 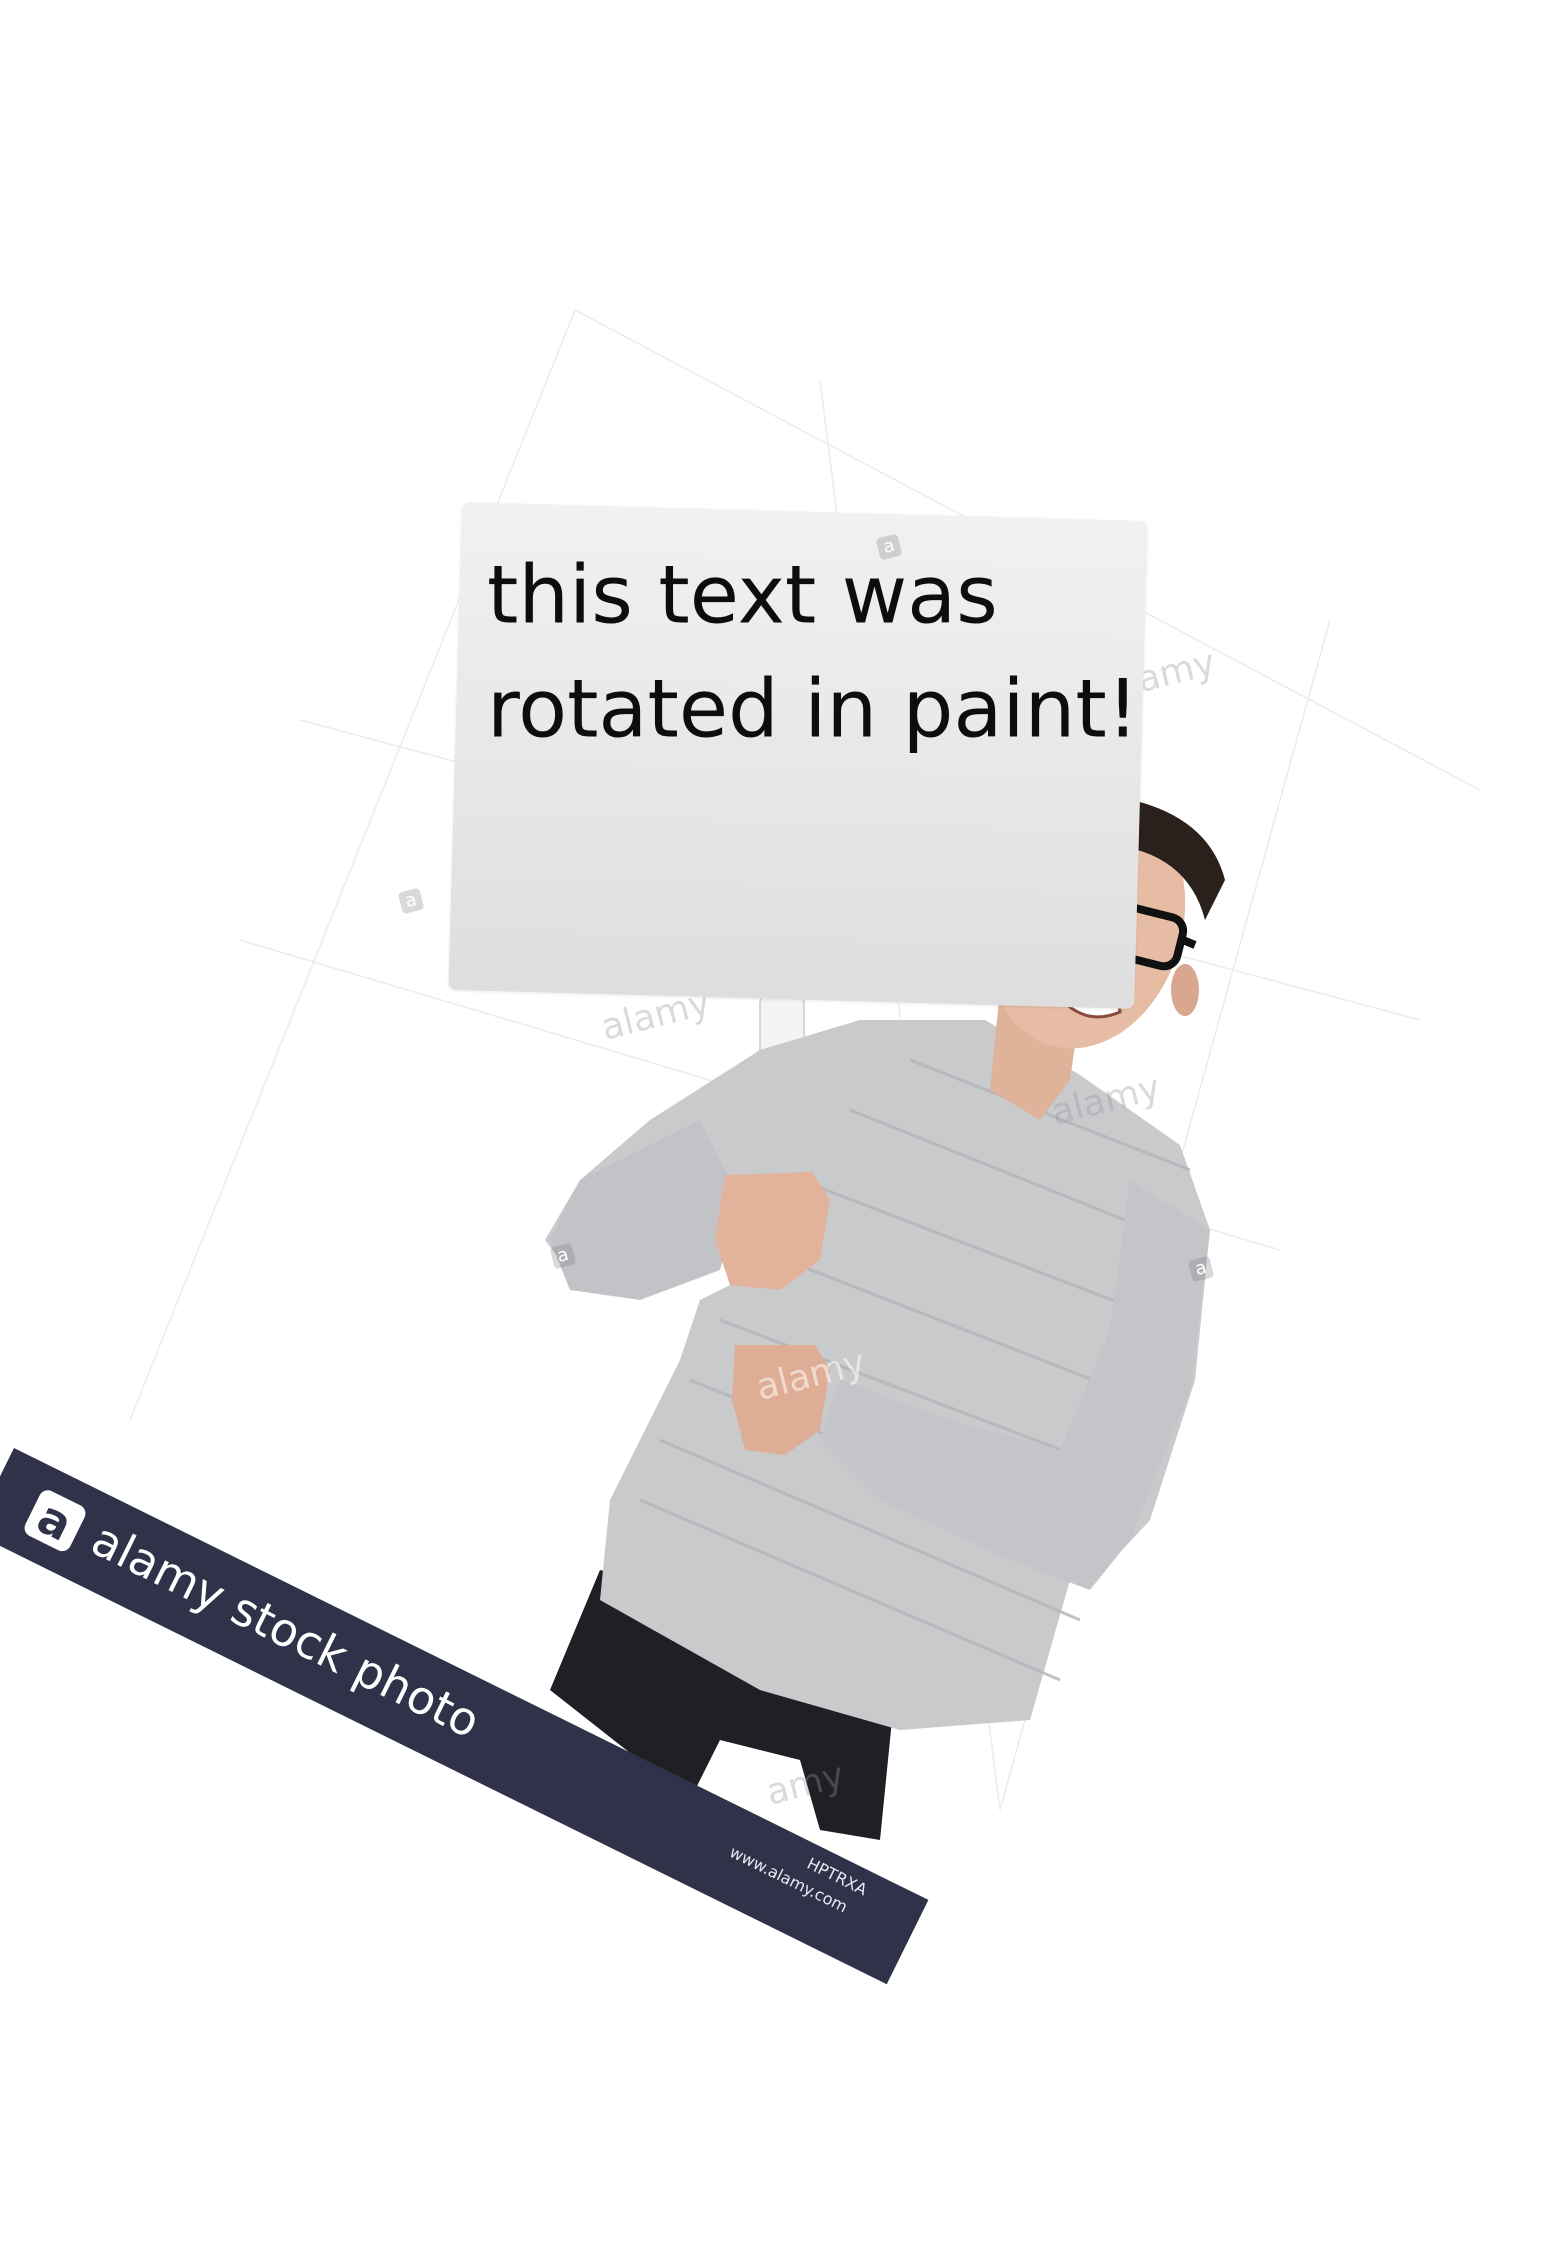 I want to click on sign-board: this text was rotated in paint!, so click(x=798, y=755).